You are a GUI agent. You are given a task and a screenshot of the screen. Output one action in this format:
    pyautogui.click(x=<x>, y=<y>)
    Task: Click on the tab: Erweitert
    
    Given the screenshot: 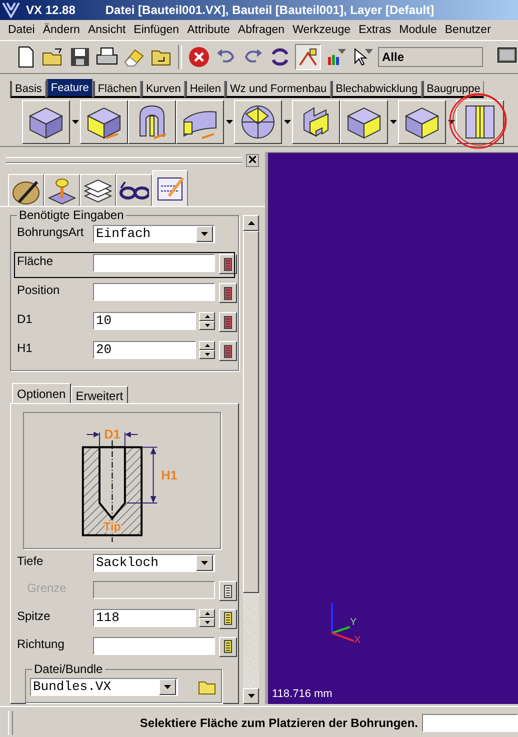 What is the action you would take?
    pyautogui.click(x=99, y=394)
    